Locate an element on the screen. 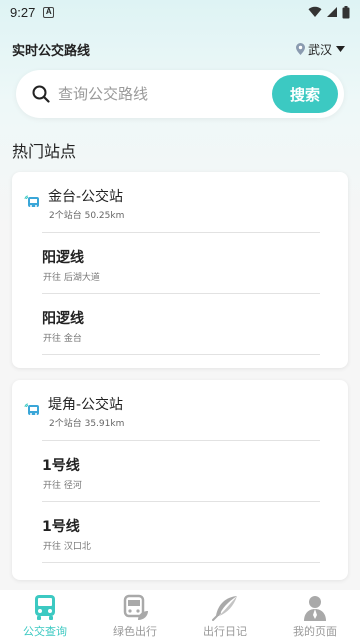 Image resolution: width=360 pixels, height=640 pixels. route-direction: 开往 汉口北 is located at coordinates (67, 547).